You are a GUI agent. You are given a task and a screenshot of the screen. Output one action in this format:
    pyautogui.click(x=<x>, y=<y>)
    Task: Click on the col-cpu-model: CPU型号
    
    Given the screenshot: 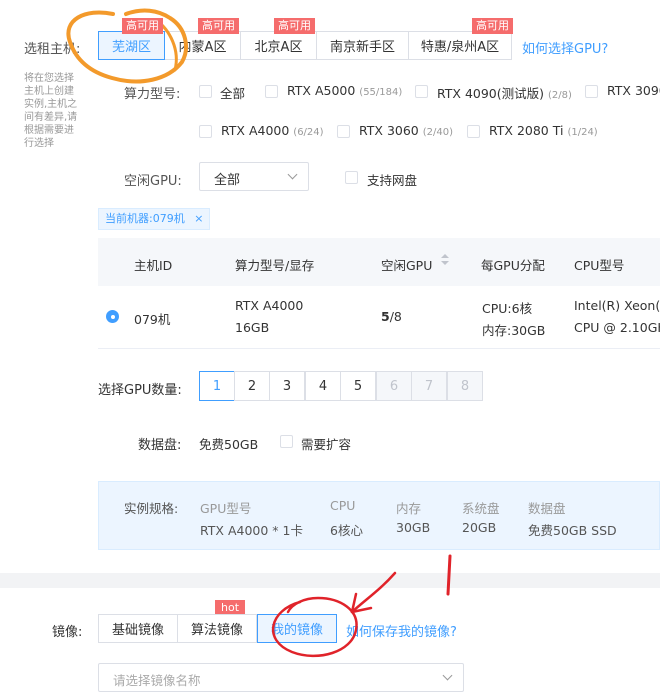 What is the action you would take?
    pyautogui.click(x=599, y=265)
    